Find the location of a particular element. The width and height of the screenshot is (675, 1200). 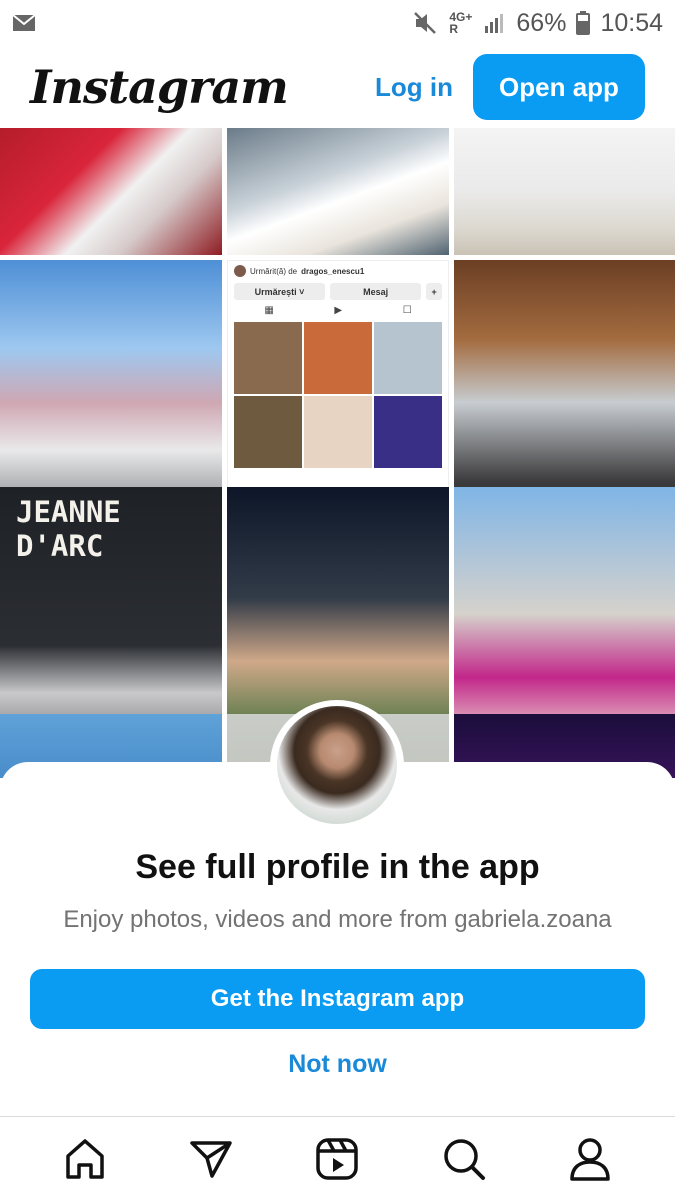

shot-grid is located at coordinates (338, 395).